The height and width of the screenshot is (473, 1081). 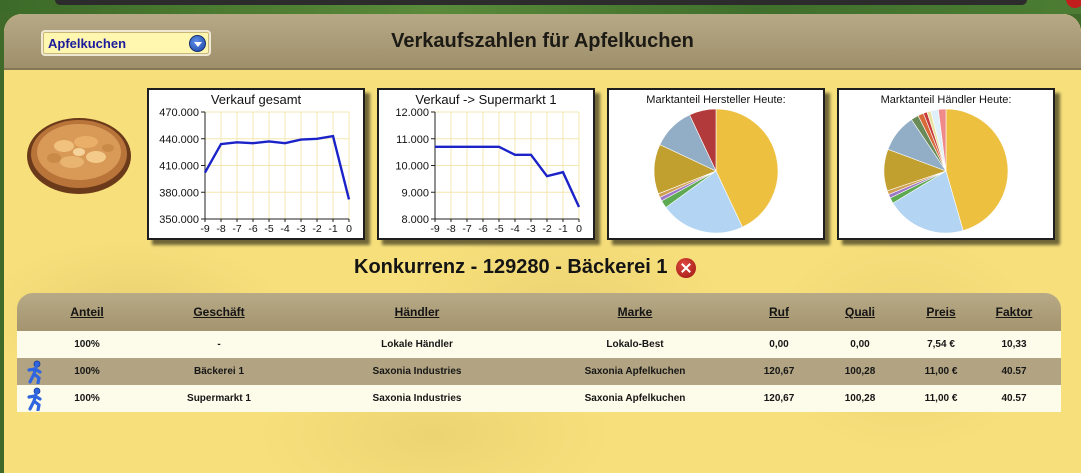 I want to click on page-title: Verkaufszahlen für Apfelkuchen, so click(x=542, y=41).